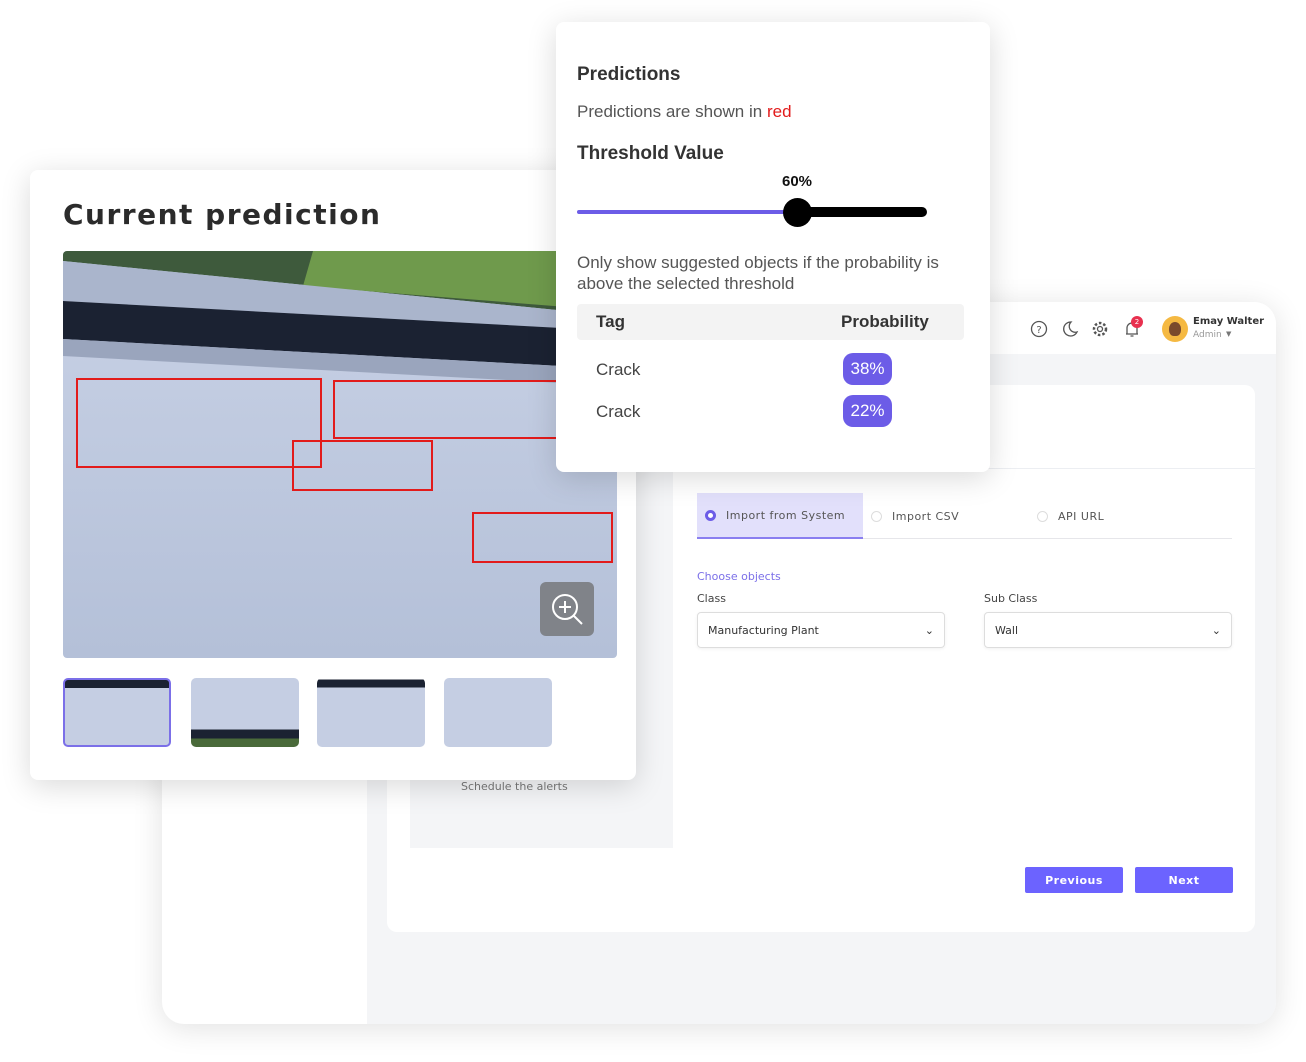  What do you see at coordinates (687, 212) in the screenshot?
I see `slider-fill` at bounding box center [687, 212].